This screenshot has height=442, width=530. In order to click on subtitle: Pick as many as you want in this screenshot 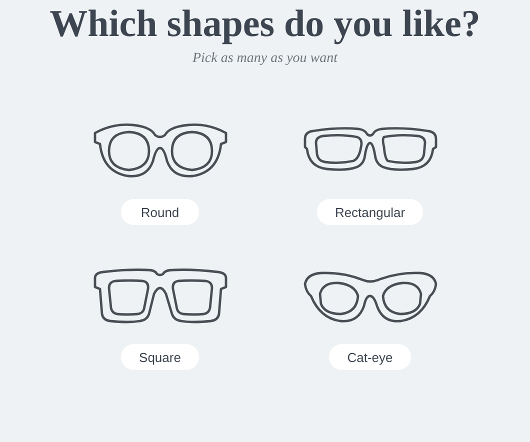, I will do `click(265, 59)`.